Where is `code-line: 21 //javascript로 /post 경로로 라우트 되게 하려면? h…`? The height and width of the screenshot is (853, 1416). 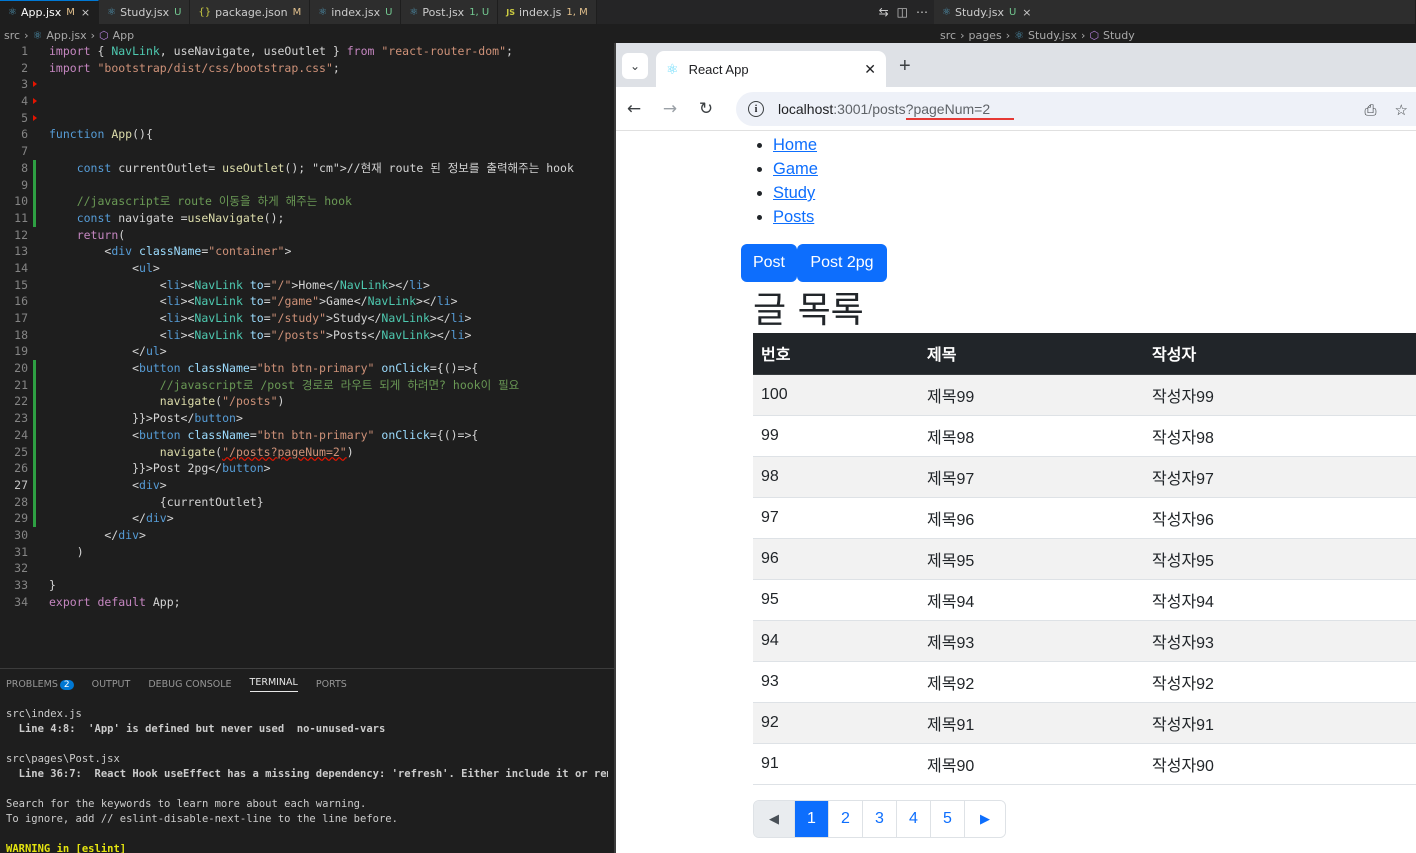 code-line: 21 //javascript로 /post 경로로 라우트 되게 하려면? h… is located at coordinates (307, 385).